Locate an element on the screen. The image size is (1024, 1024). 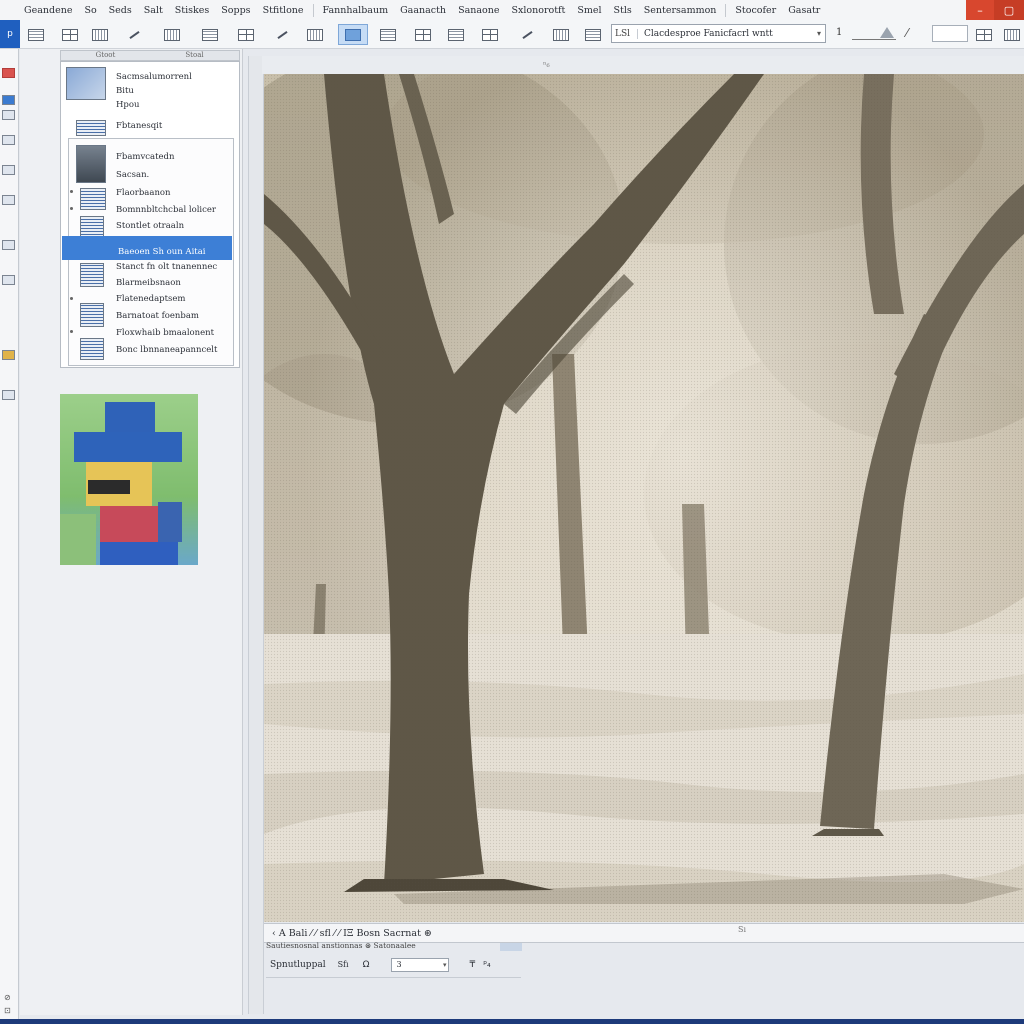
menu-item: Sxlonorotft is located at coordinates (538, 10).